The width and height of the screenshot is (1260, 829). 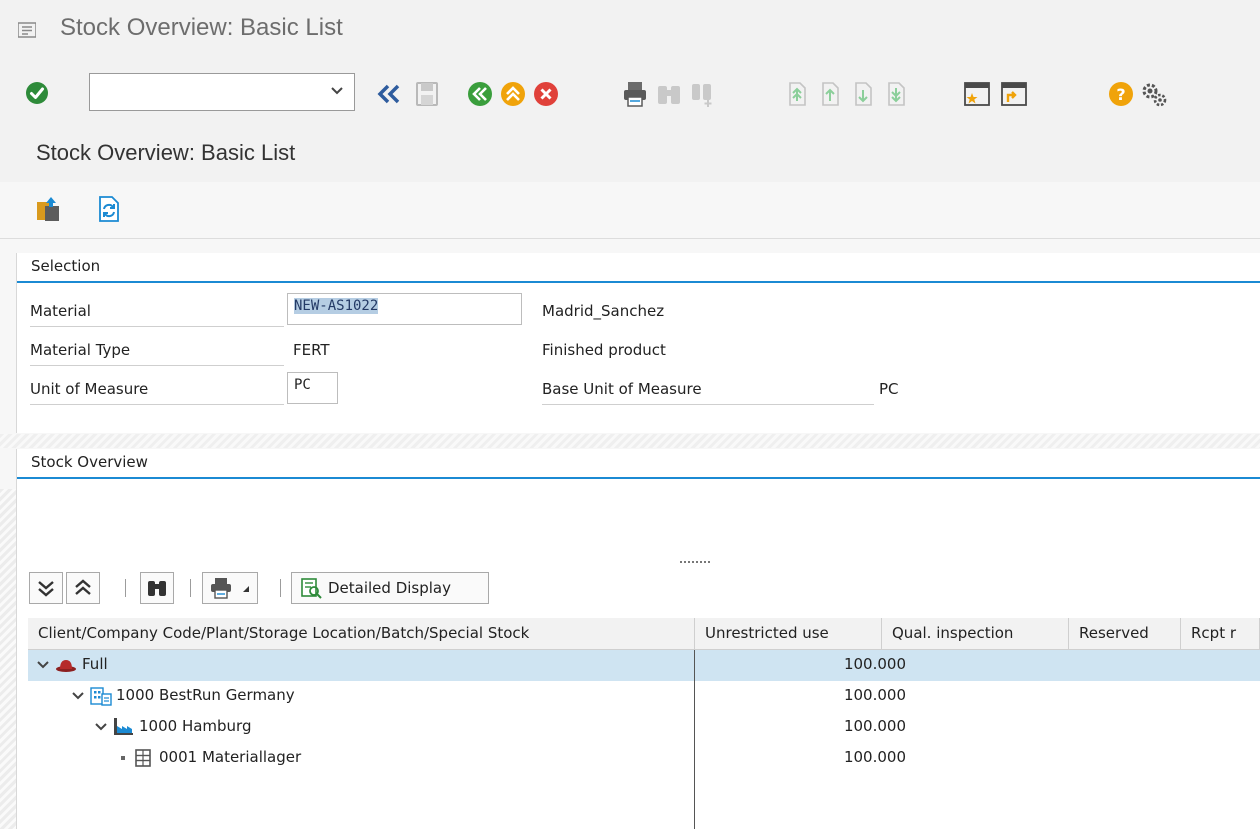 I want to click on factory-icon, so click(x=123, y=726).